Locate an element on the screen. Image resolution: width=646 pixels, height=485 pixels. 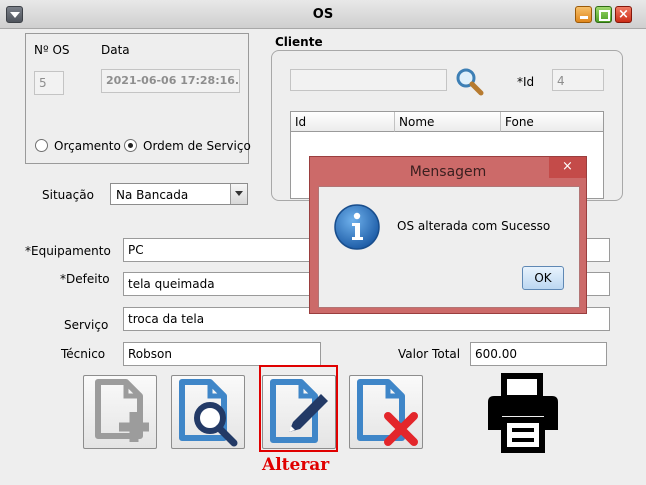
column-header-nome: Nome is located at coordinates (448, 122).